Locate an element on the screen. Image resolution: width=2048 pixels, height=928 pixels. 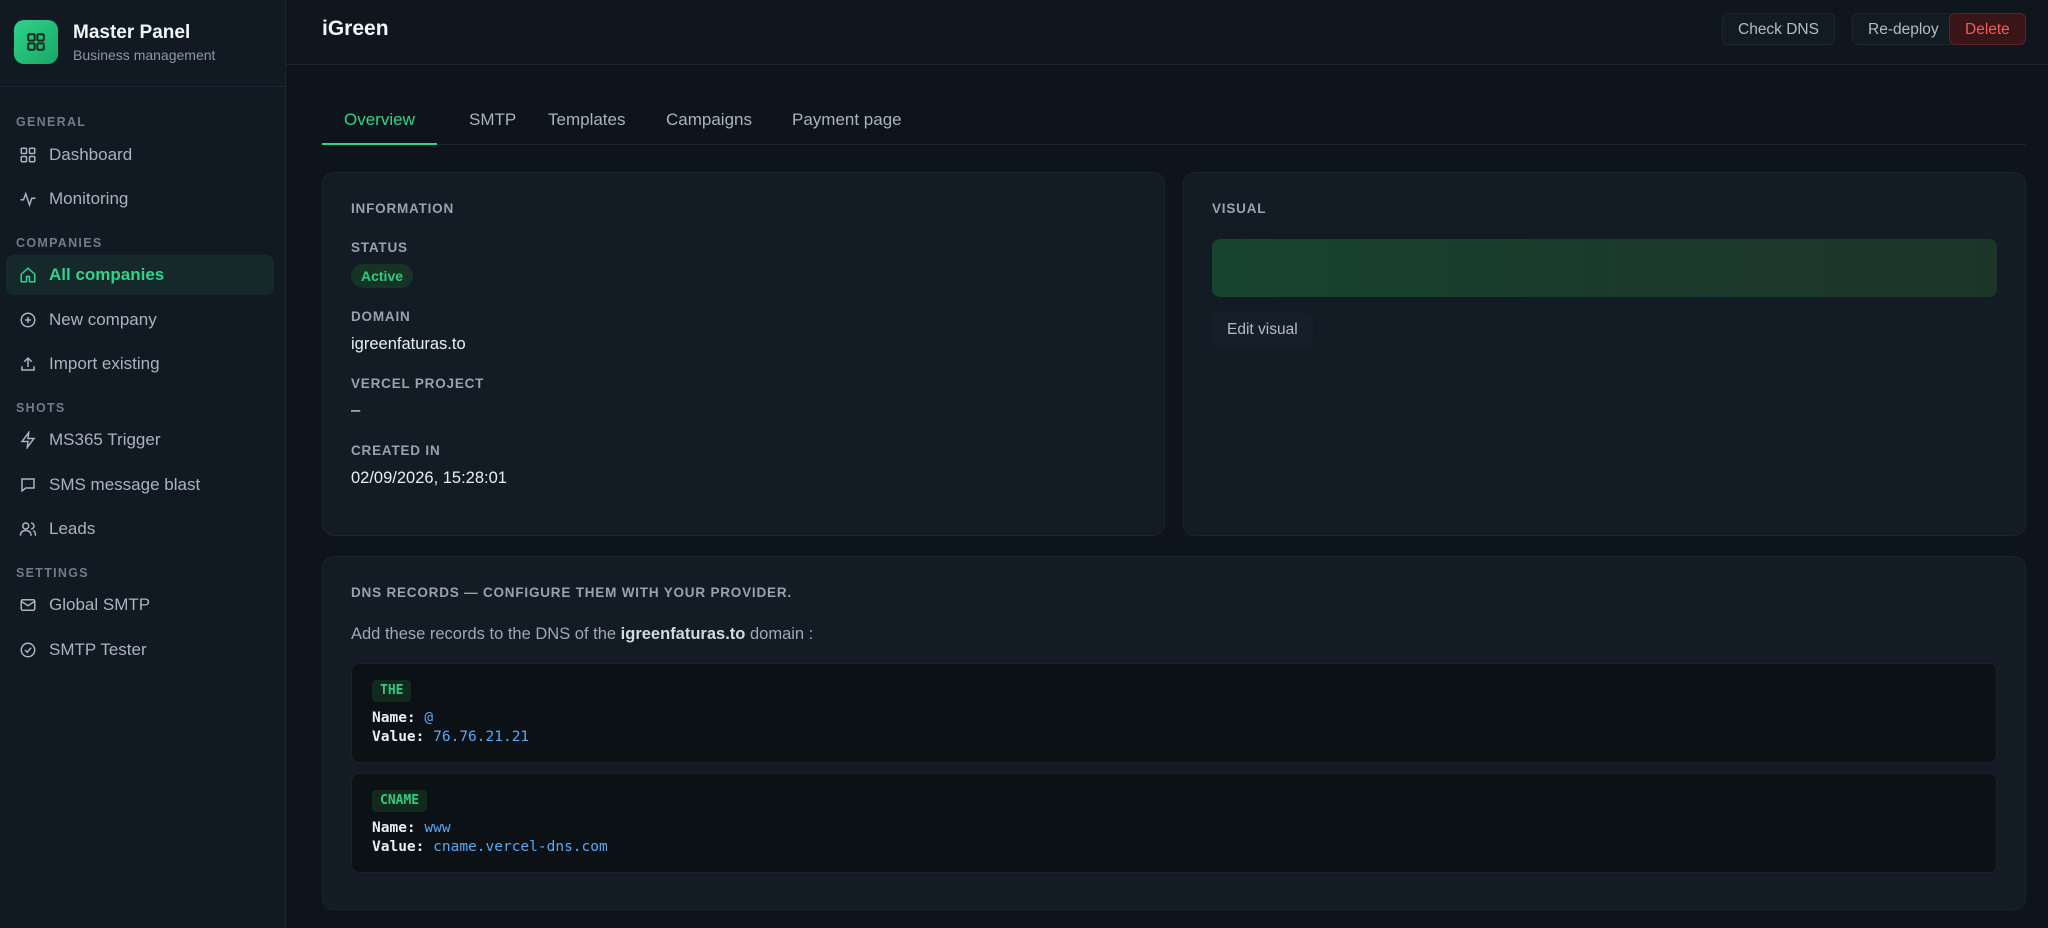
sidebar-item-global-smtp: Global SMTP is located at coordinates (140, 605).